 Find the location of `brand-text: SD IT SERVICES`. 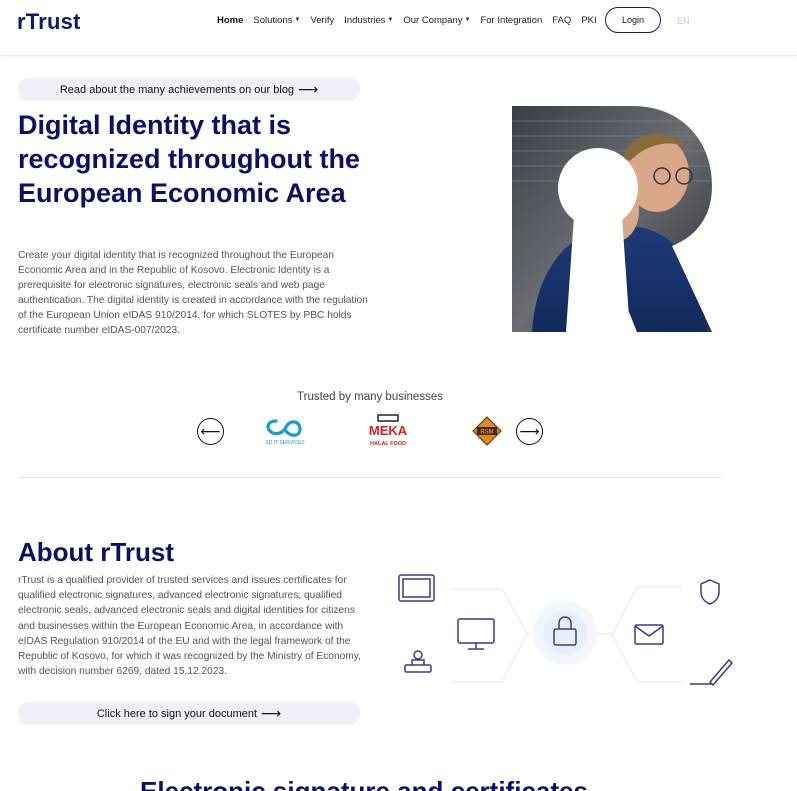

brand-text: SD IT SERVICES is located at coordinates (285, 443).